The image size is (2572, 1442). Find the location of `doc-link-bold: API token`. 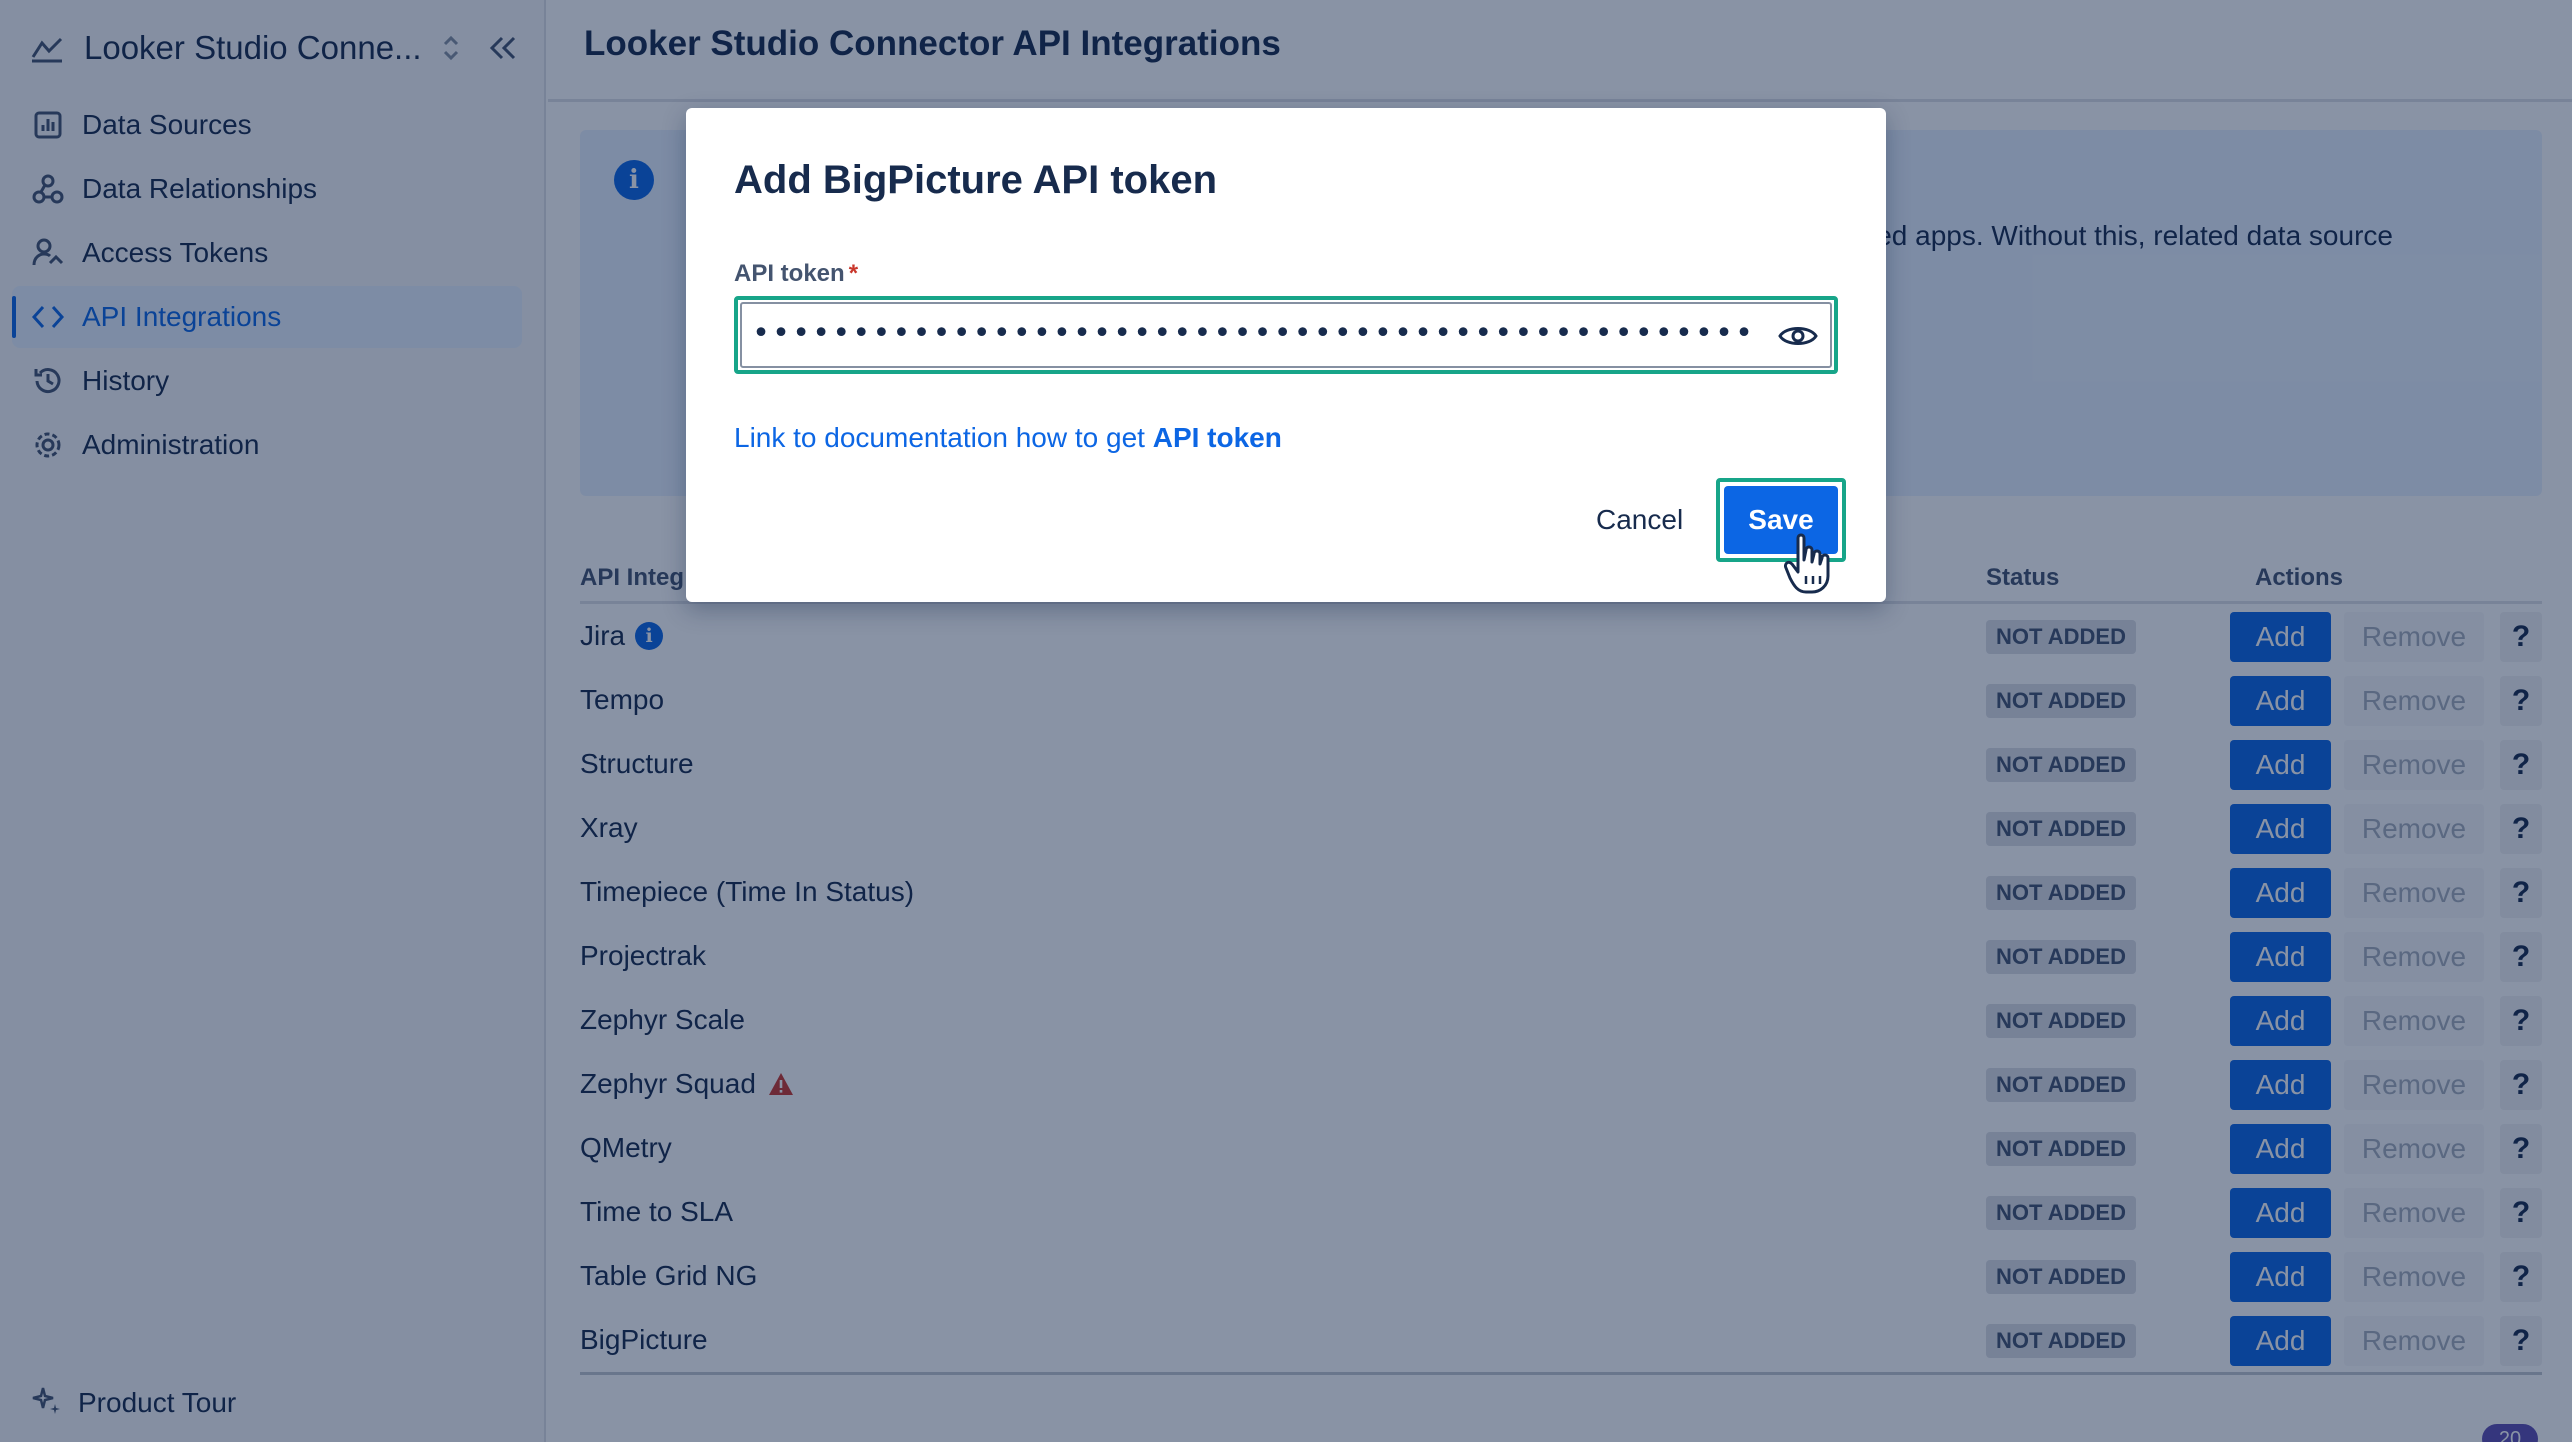

doc-link-bold: API token is located at coordinates (1217, 437).